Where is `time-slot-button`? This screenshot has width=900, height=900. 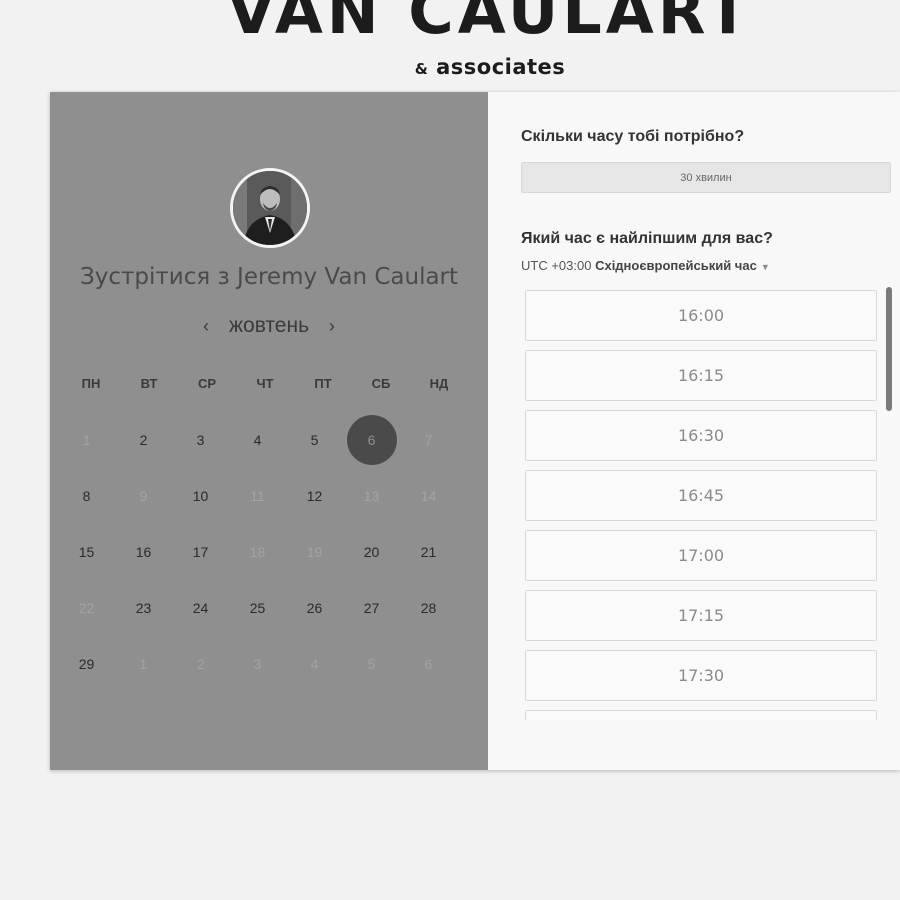 time-slot-button is located at coordinates (701, 715).